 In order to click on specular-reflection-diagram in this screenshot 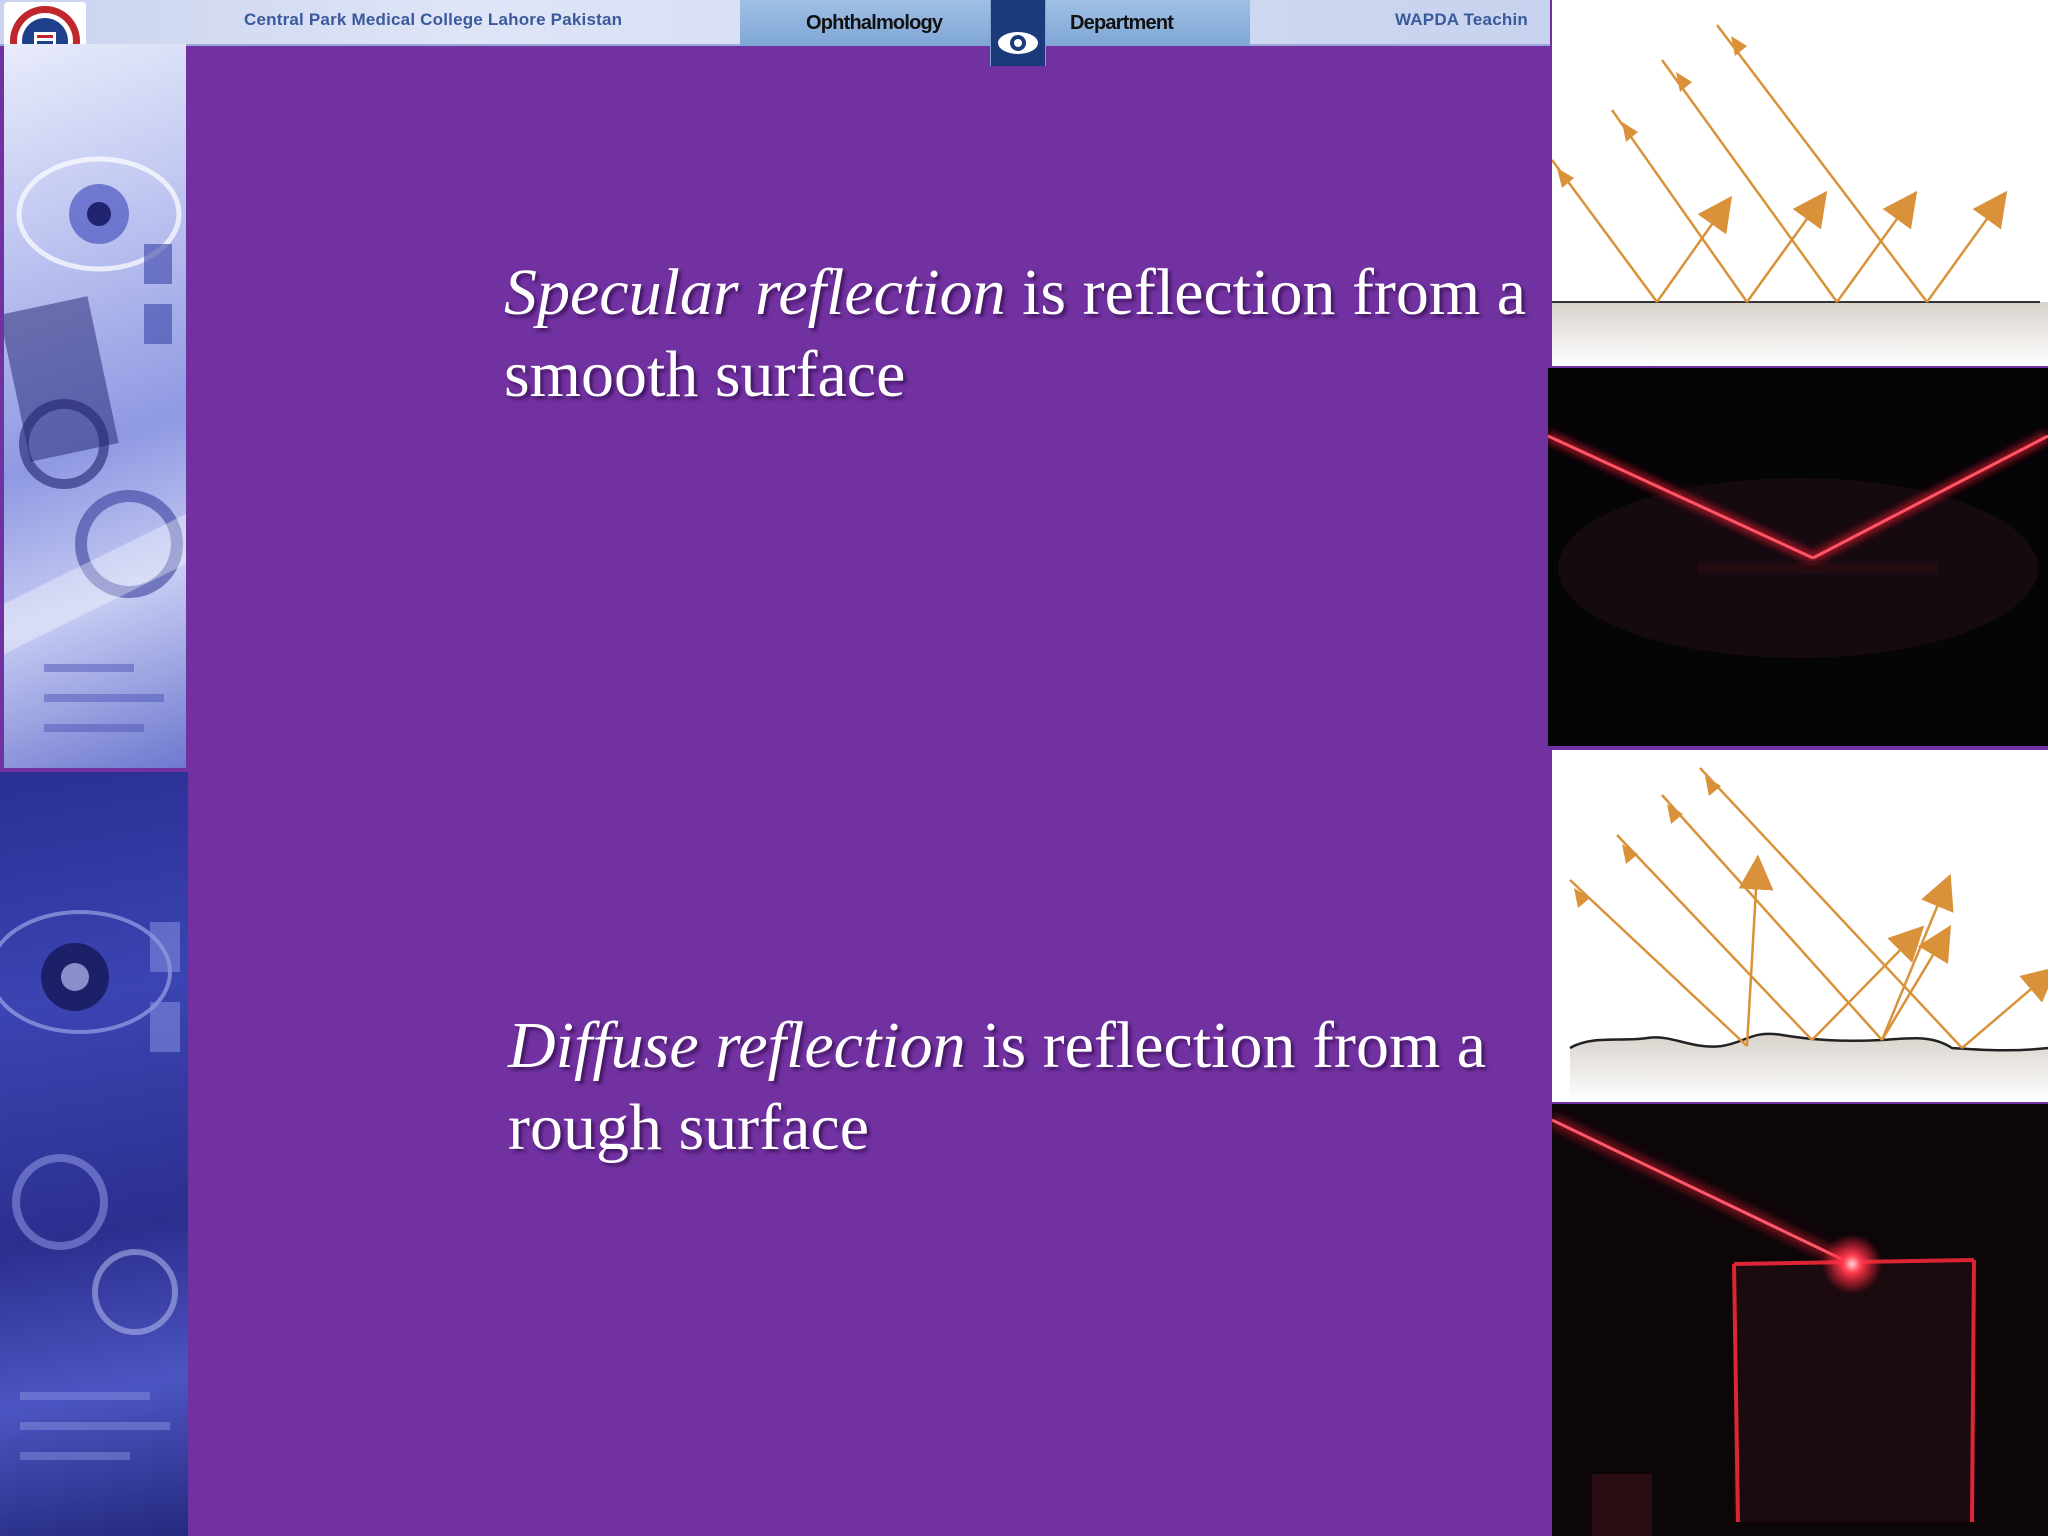, I will do `click(1800, 183)`.